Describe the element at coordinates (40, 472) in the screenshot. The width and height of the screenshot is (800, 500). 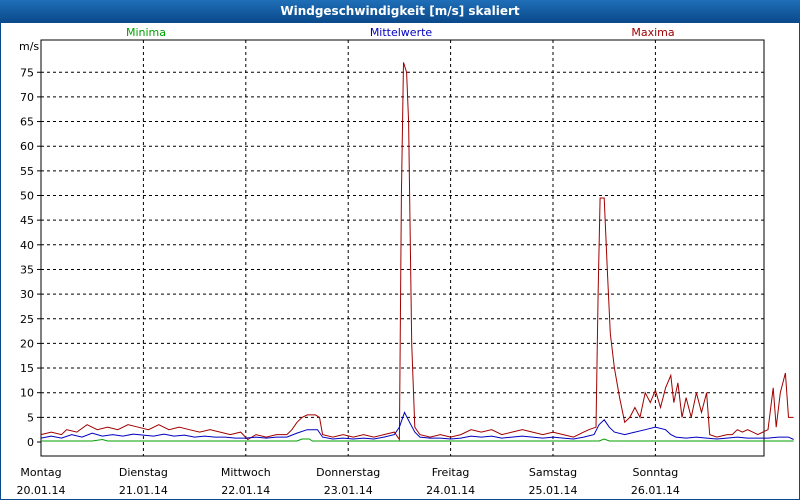
I see `x-tick-day: Montag` at that location.